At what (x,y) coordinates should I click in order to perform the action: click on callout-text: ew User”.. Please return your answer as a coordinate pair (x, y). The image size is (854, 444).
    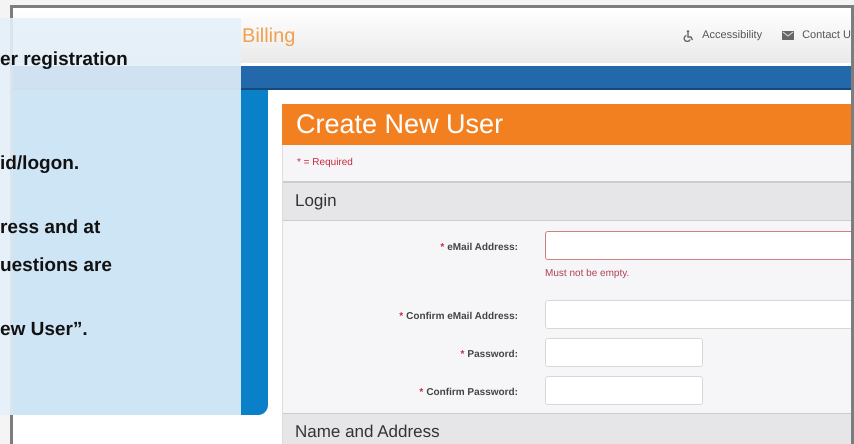
    Looking at the image, I should click on (44, 330).